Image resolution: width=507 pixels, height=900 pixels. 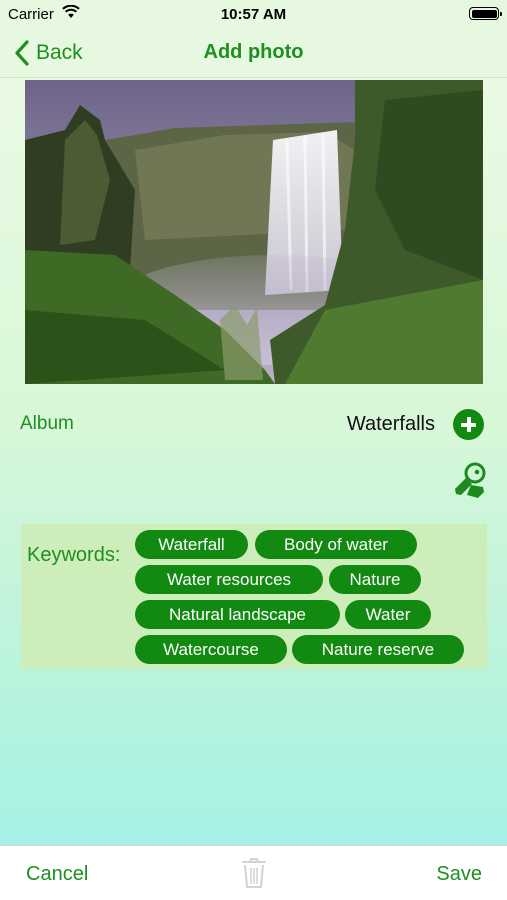 I want to click on keyword-tag-icon, so click(x=469, y=481).